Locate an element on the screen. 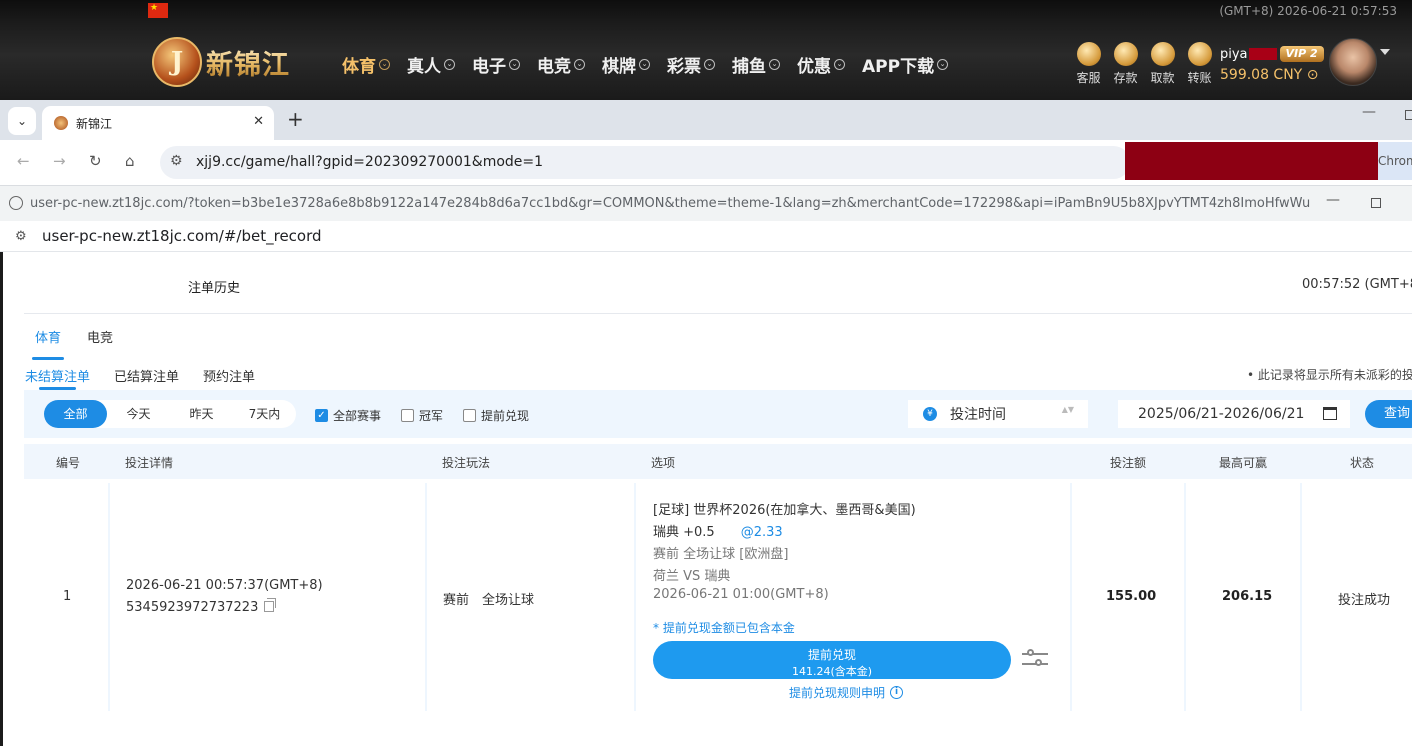 Image resolution: width=1412 pixels, height=746 pixels. copy-icon is located at coordinates (270, 605).